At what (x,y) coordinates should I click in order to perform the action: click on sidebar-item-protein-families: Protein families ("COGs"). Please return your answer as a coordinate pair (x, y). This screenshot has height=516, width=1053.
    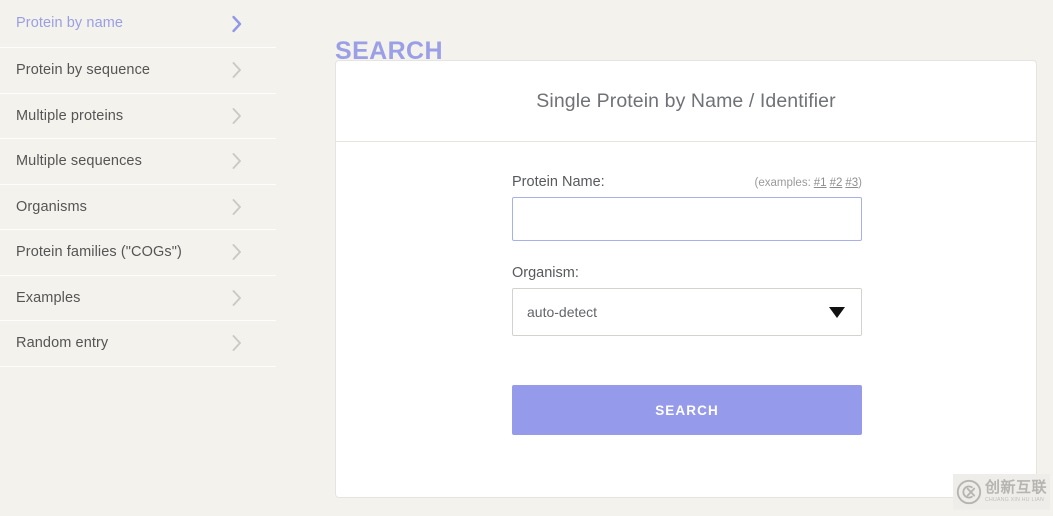
    Looking at the image, I should click on (138, 253).